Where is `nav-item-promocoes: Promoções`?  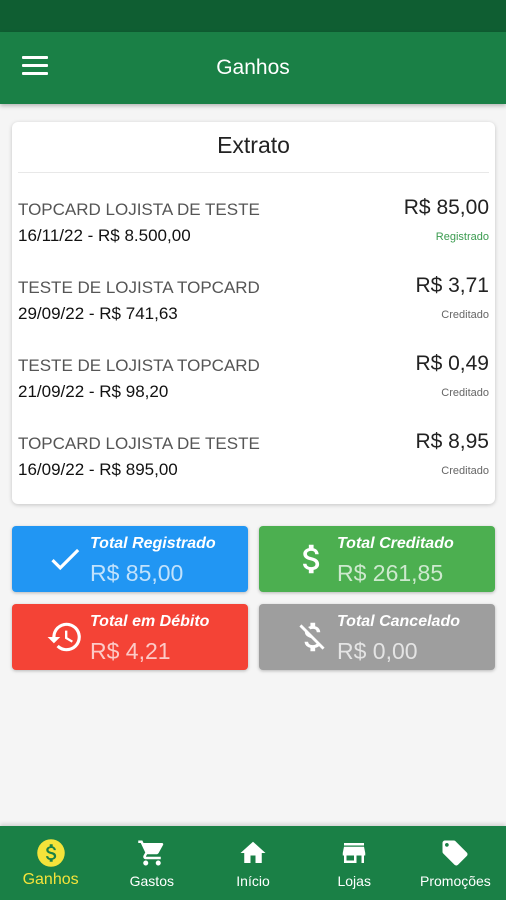 nav-item-promocoes: Promoções is located at coordinates (455, 863).